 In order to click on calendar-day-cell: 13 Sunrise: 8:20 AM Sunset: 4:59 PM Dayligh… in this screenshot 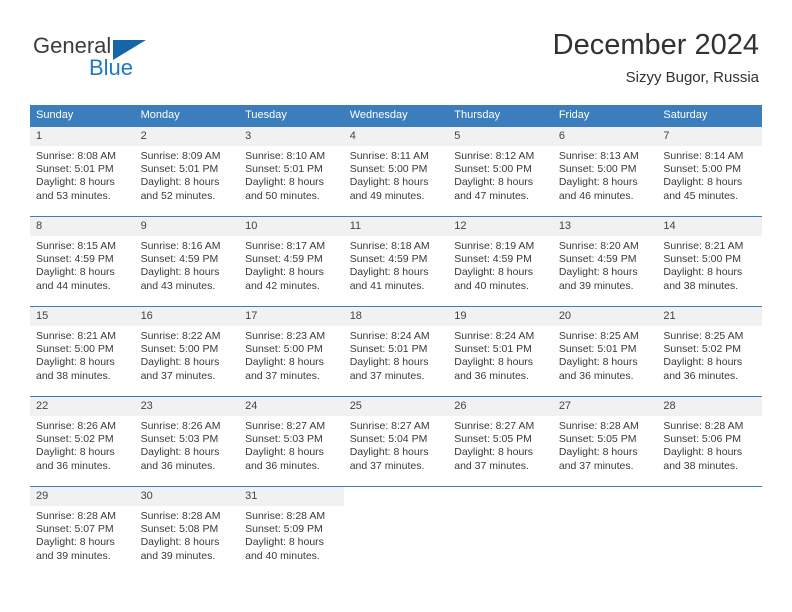, I will do `click(605, 261)`.